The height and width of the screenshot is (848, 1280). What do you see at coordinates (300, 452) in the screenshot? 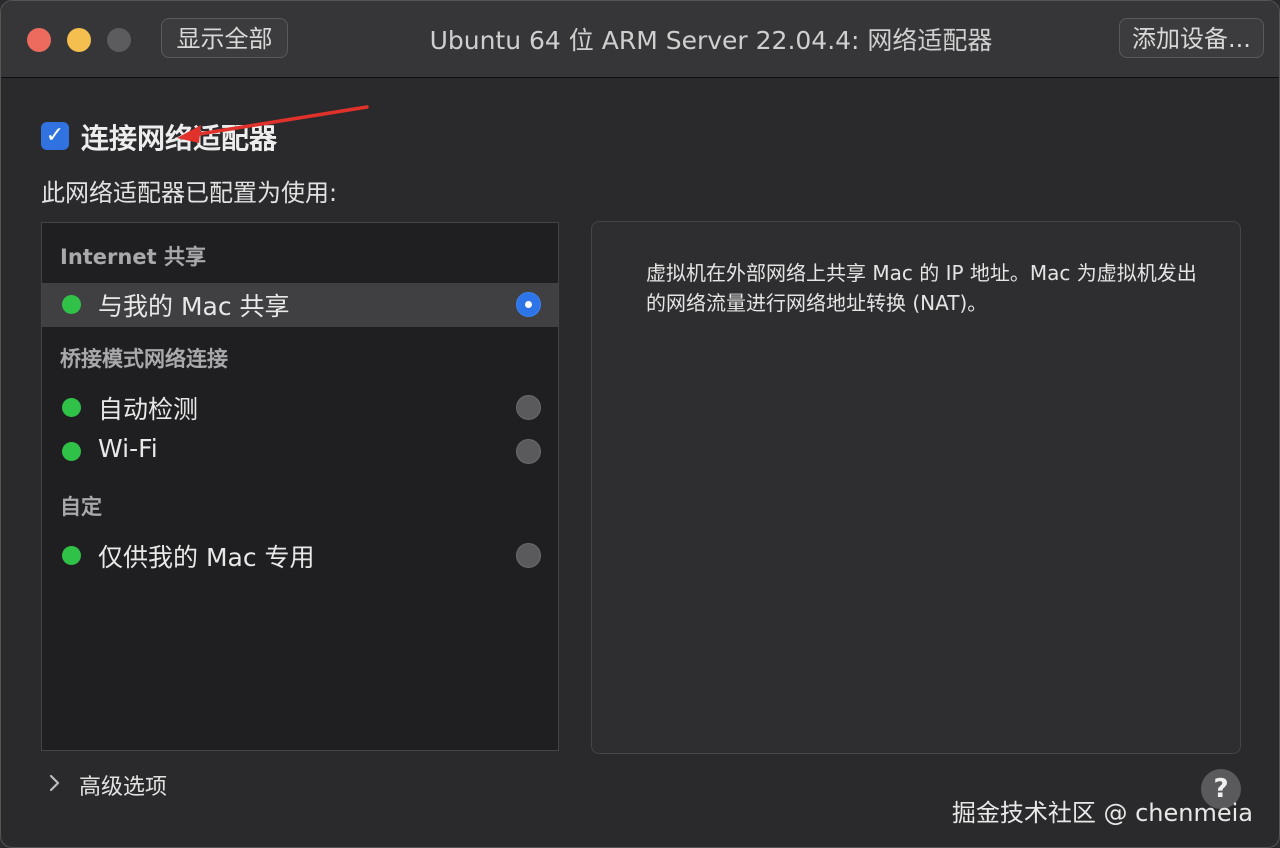
I see `list-item-wifi: Wi-Fi` at bounding box center [300, 452].